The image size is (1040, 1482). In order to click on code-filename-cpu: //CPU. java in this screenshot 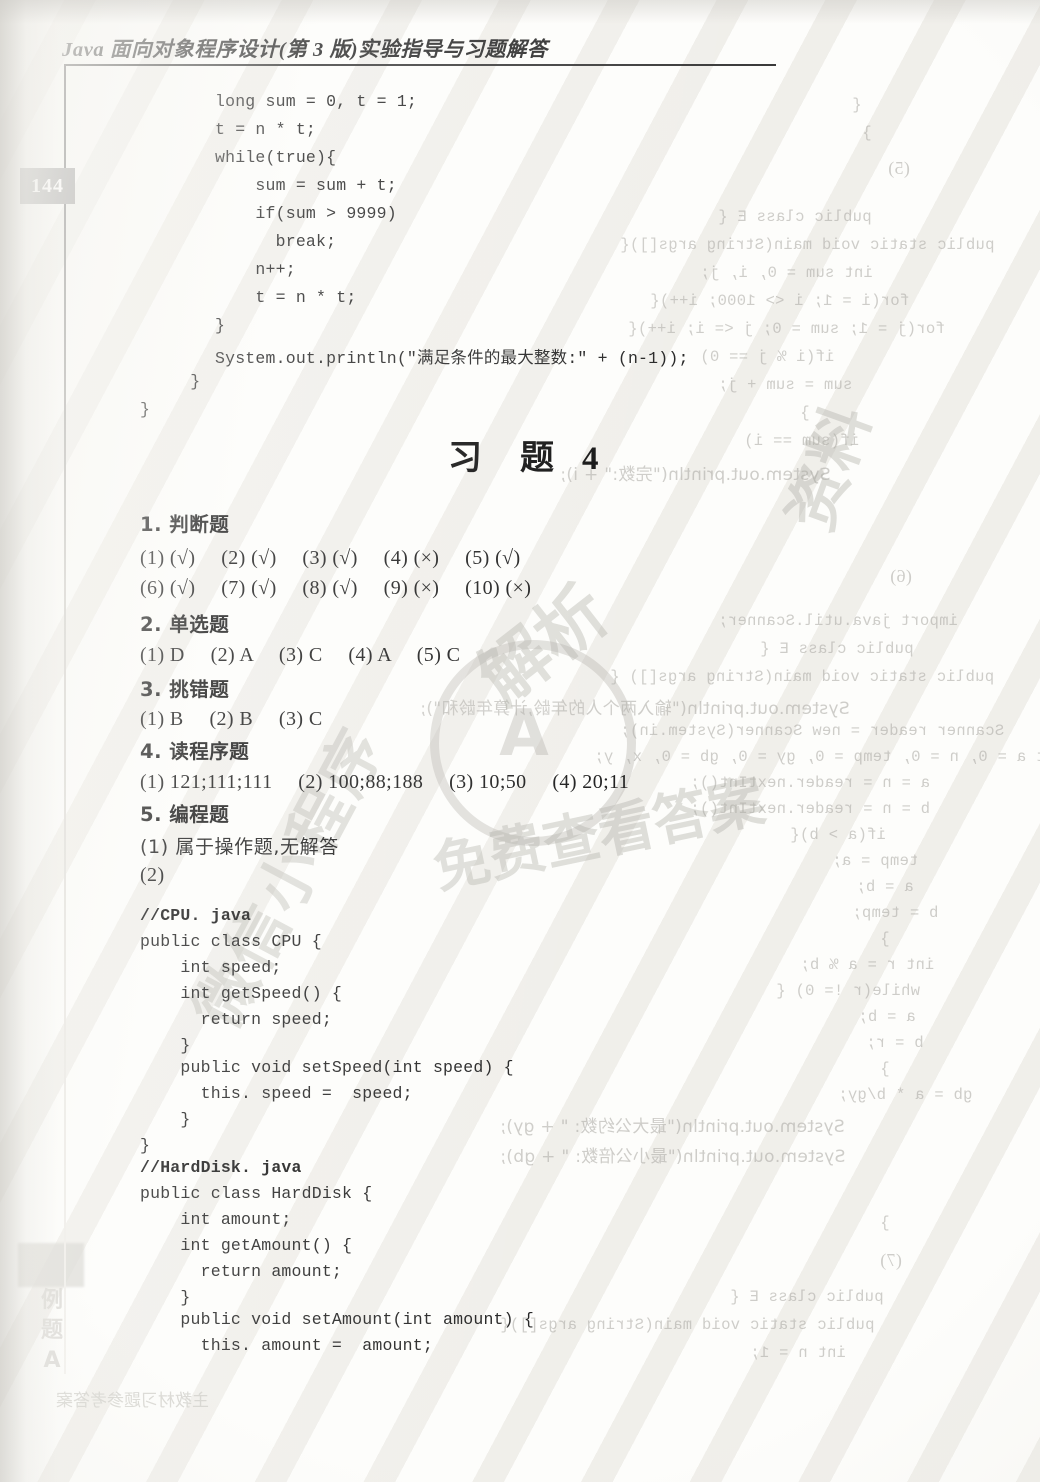, I will do `click(196, 915)`.